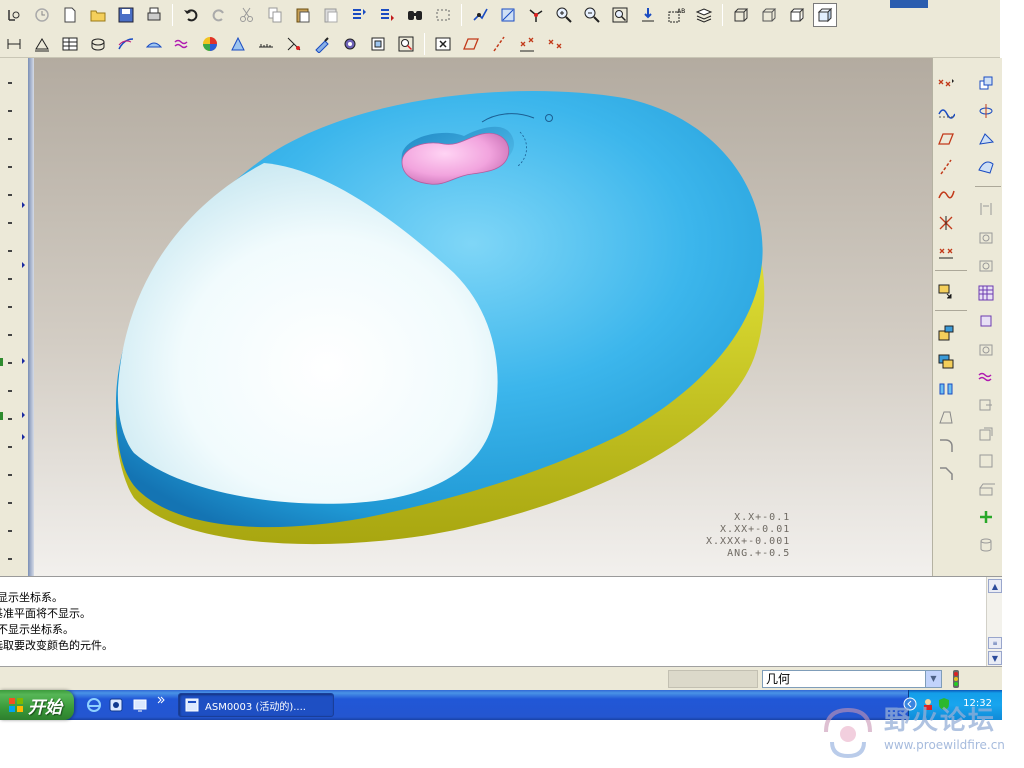 The image size is (1024, 768). I want to click on tolerance-line: X.XX+-0.01, so click(755, 529).